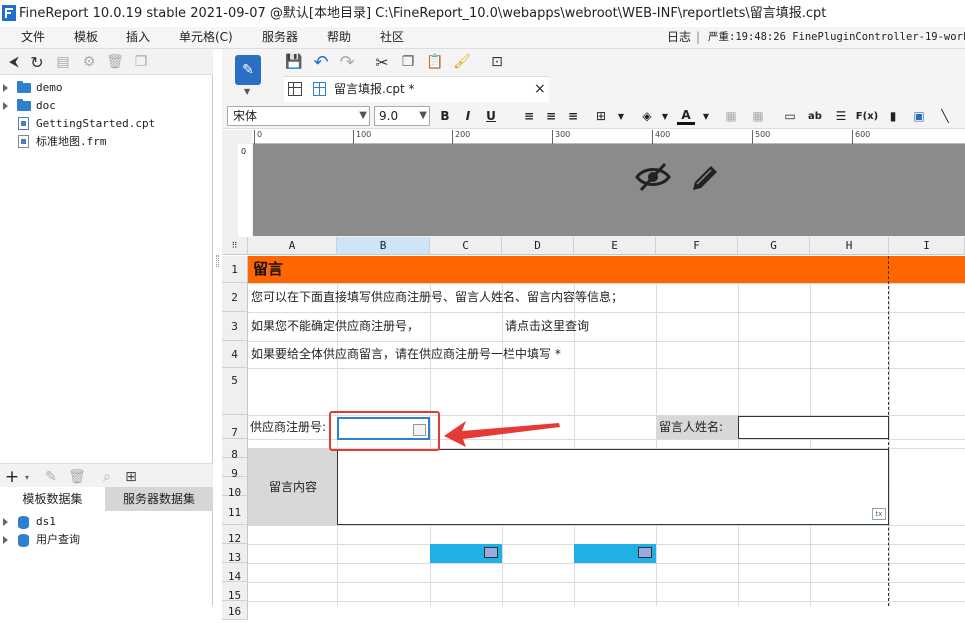 The height and width of the screenshot is (623, 965). I want to click on export-icon: ▤, so click(63, 62).